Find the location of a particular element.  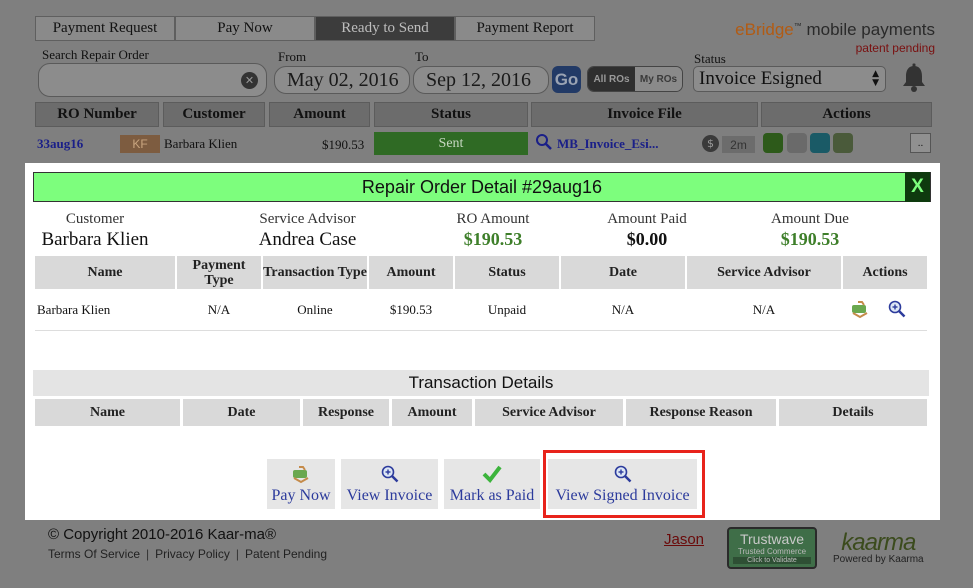

view-invoice-icon is located at coordinates (544, 142).